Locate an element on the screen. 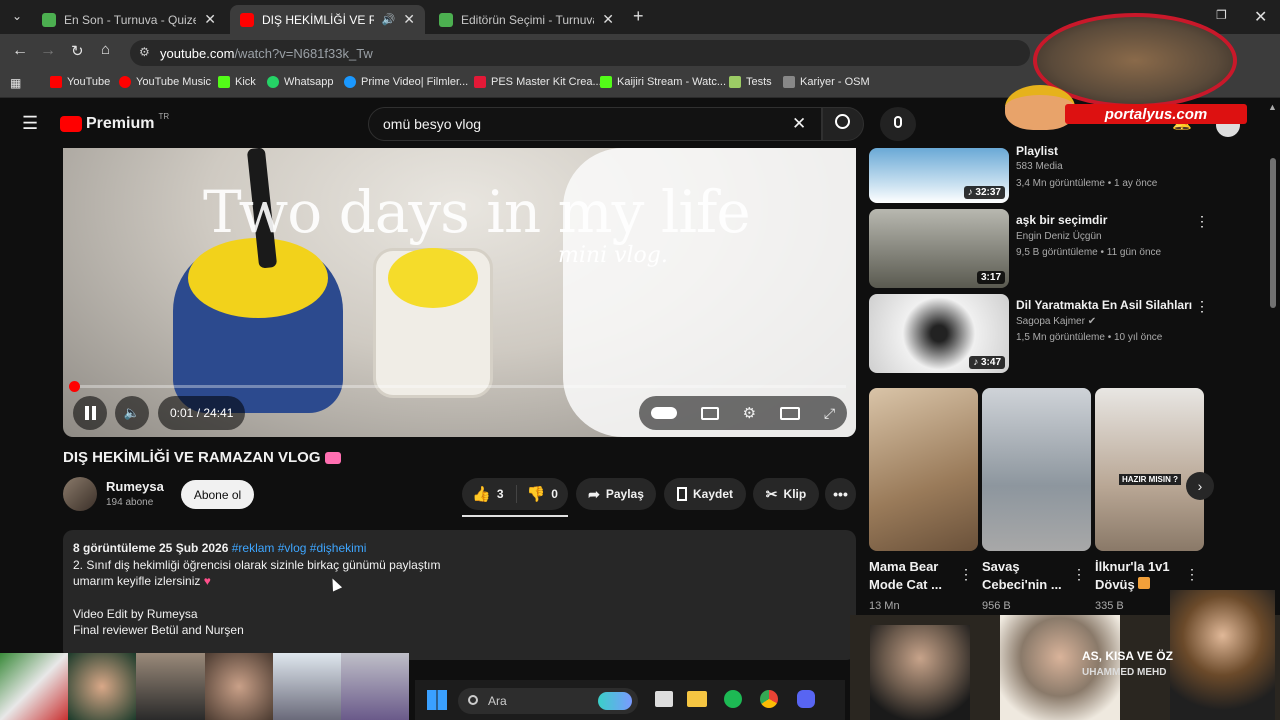 This screenshot has height=720, width=1280. file-explorer-icon is located at coordinates (697, 699).